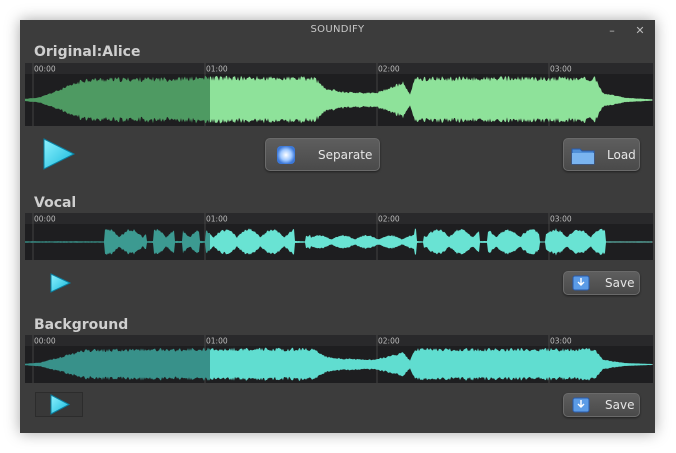 This screenshot has width=676, height=453. I want to click on vocal-waveform-played, so click(117, 242).